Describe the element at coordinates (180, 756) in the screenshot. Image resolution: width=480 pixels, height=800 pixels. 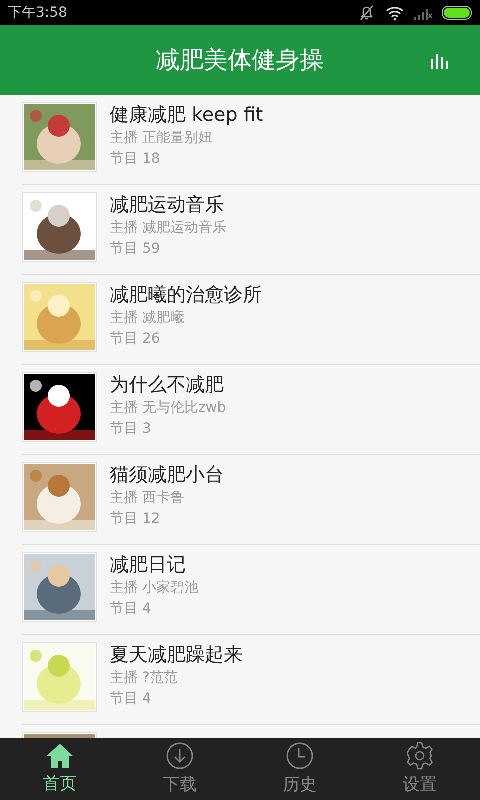
I see `download-icon` at that location.